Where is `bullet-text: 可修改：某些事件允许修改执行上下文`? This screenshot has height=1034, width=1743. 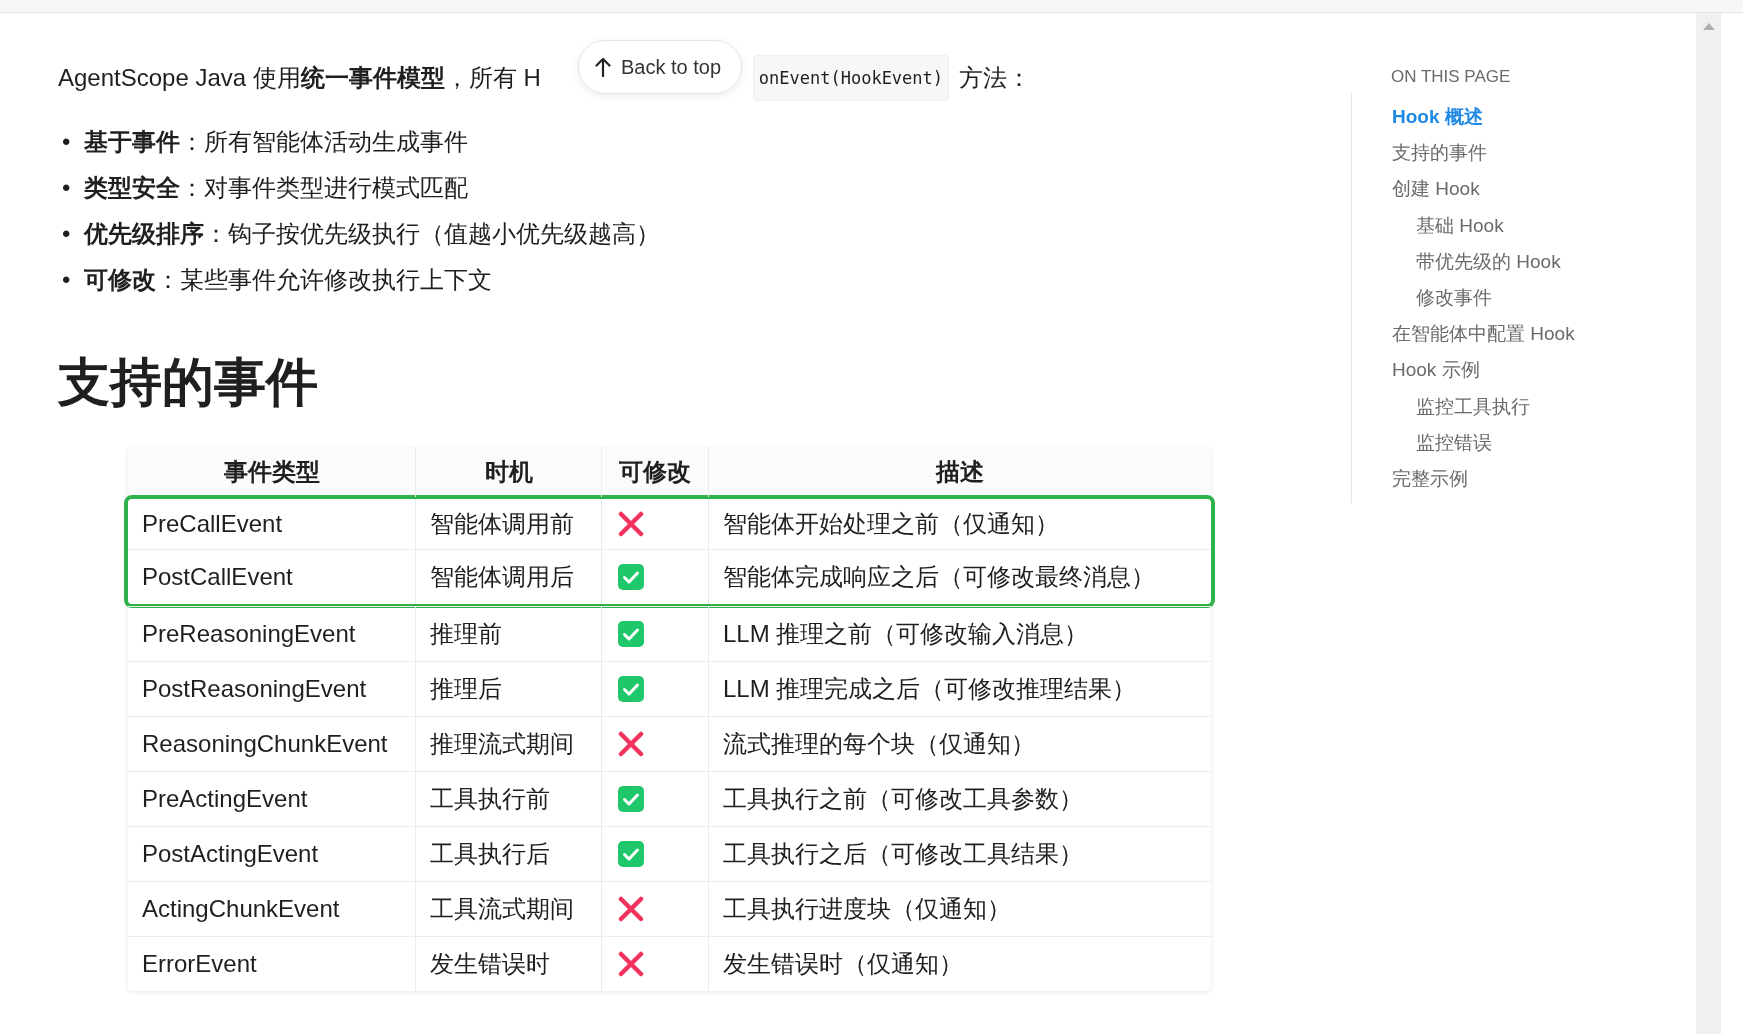 bullet-text: 可修改：某些事件允许修改执行上下文 is located at coordinates (288, 280).